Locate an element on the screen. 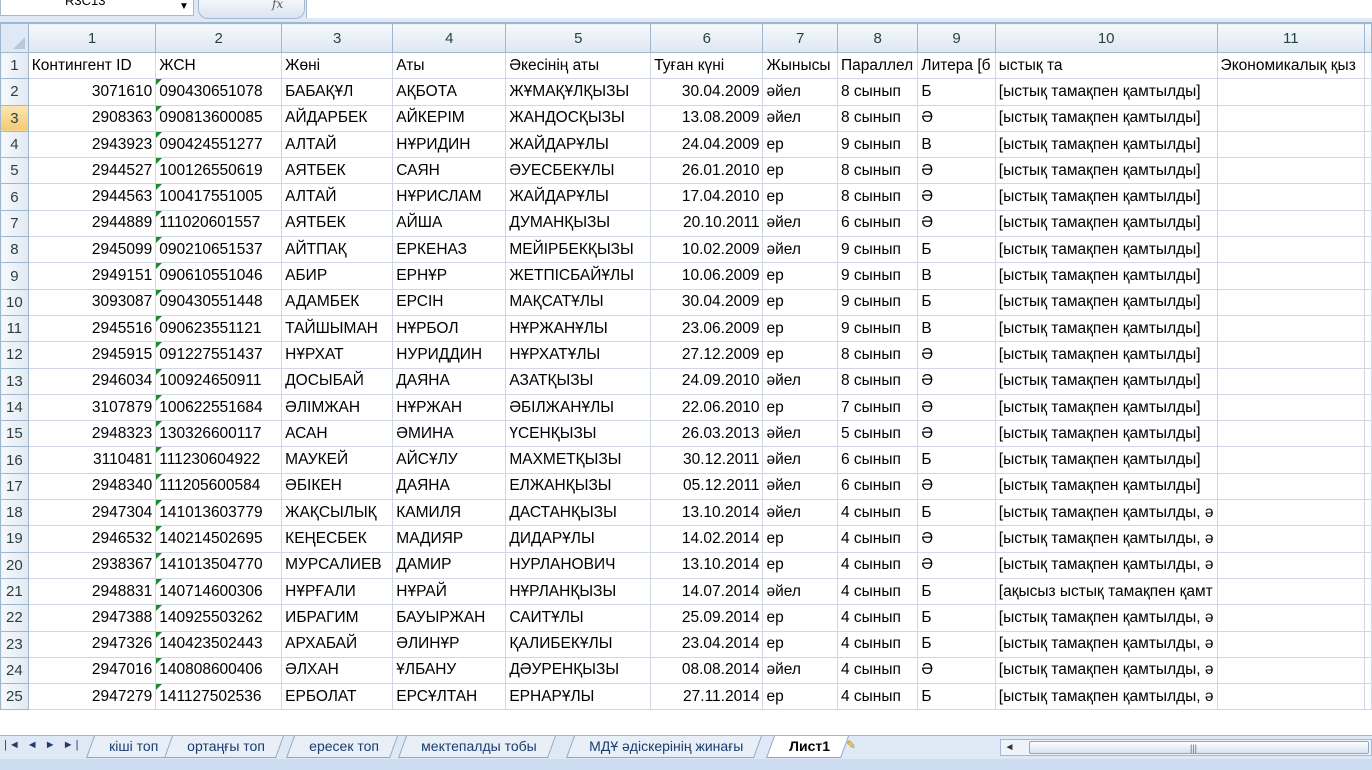  row-header: 13 is located at coordinates (14, 381).